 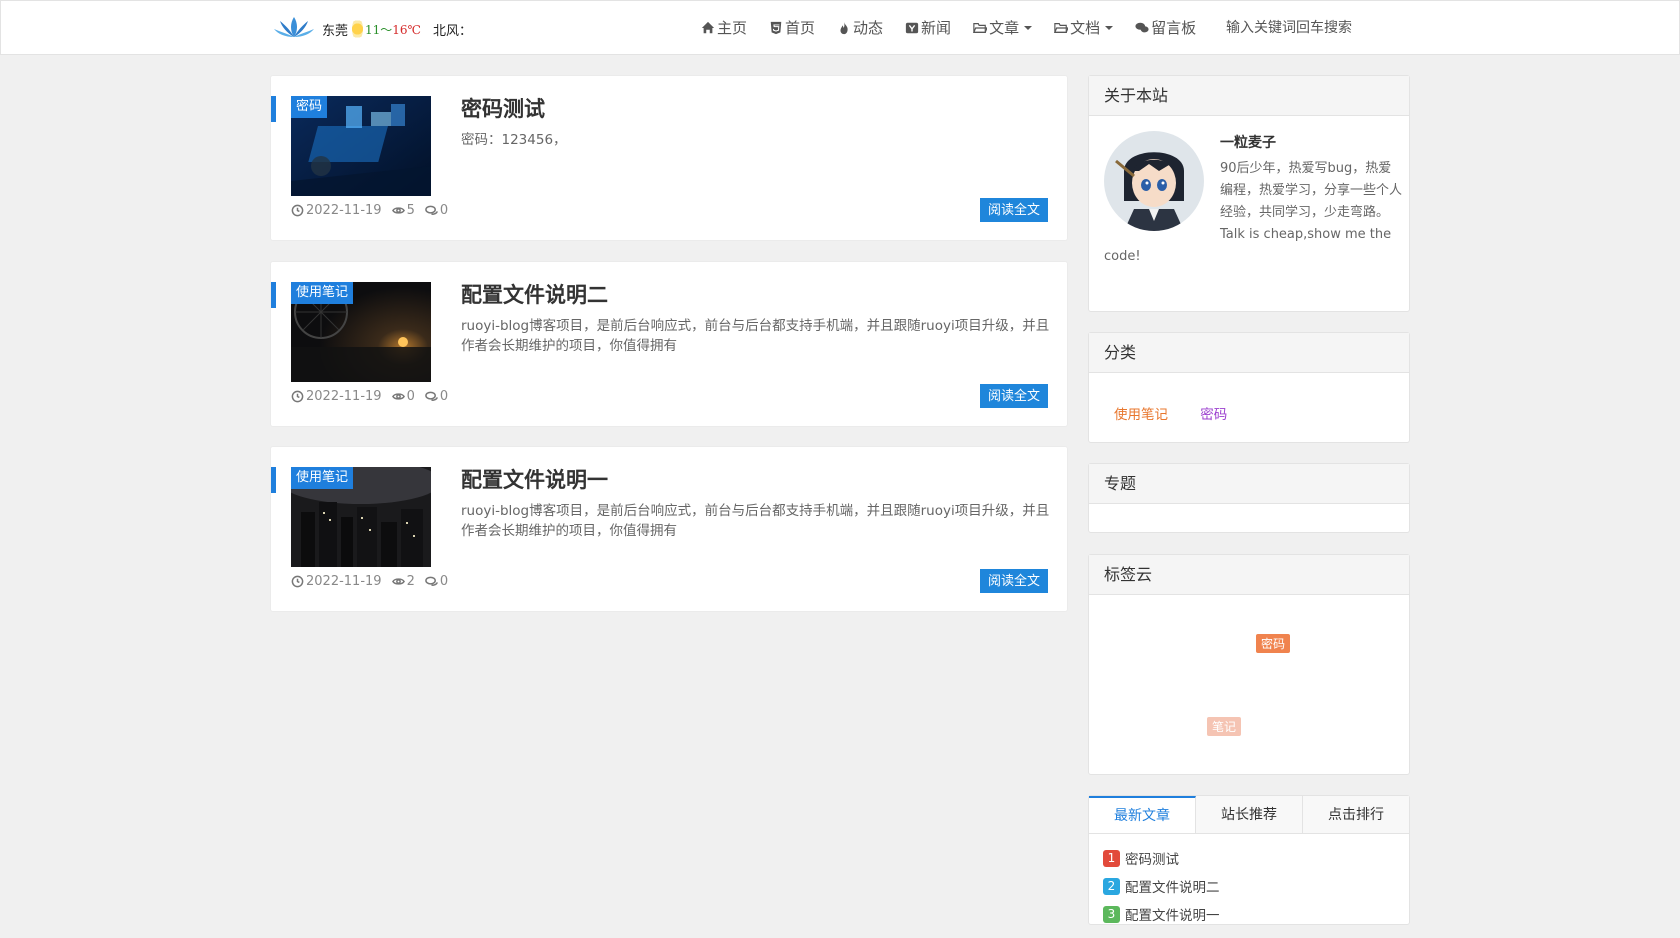 I want to click on rank-title: 配置文件说明二, so click(x=1172, y=888).